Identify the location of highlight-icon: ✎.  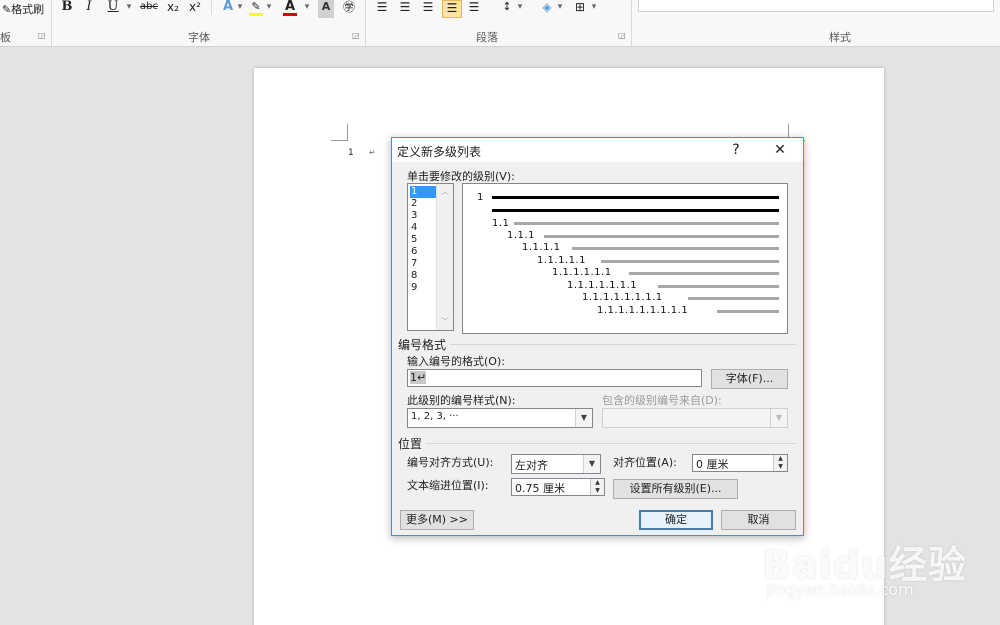
(256, 9).